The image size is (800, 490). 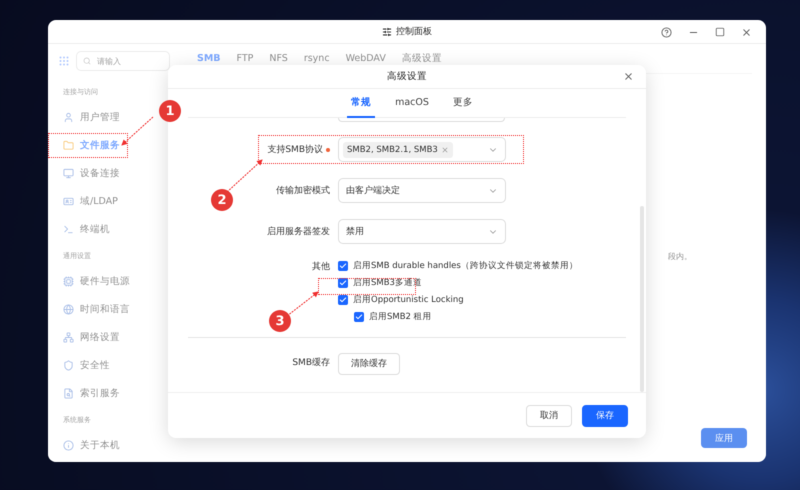 What do you see at coordinates (398, 150) in the screenshot?
I see `tag: SMB2, SMB2.1, SMB3` at bounding box center [398, 150].